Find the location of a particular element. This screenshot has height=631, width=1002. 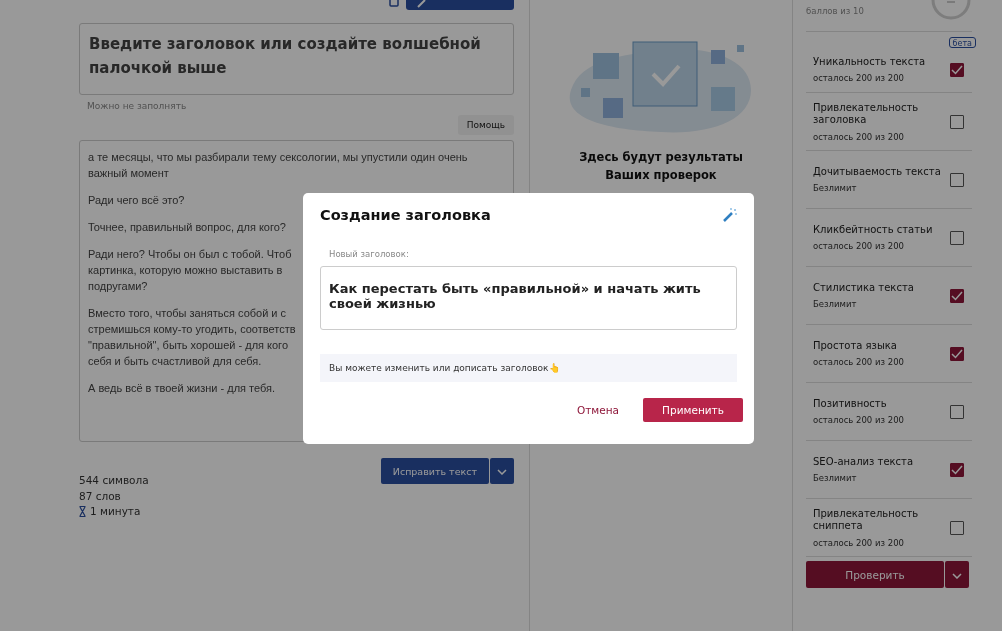

check-name: Стилистика текста is located at coordinates (864, 288).